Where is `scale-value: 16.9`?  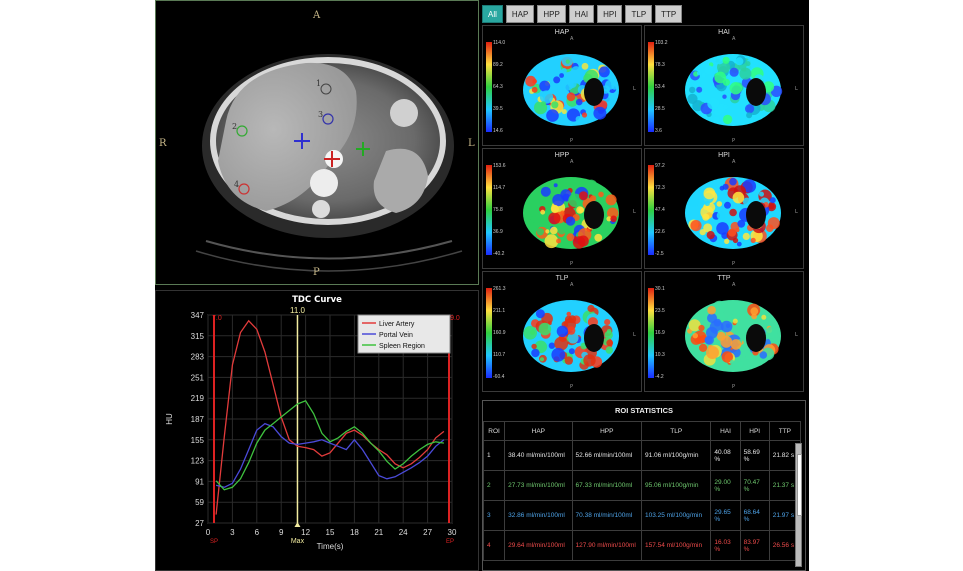 scale-value: 16.9 is located at coordinates (660, 333).